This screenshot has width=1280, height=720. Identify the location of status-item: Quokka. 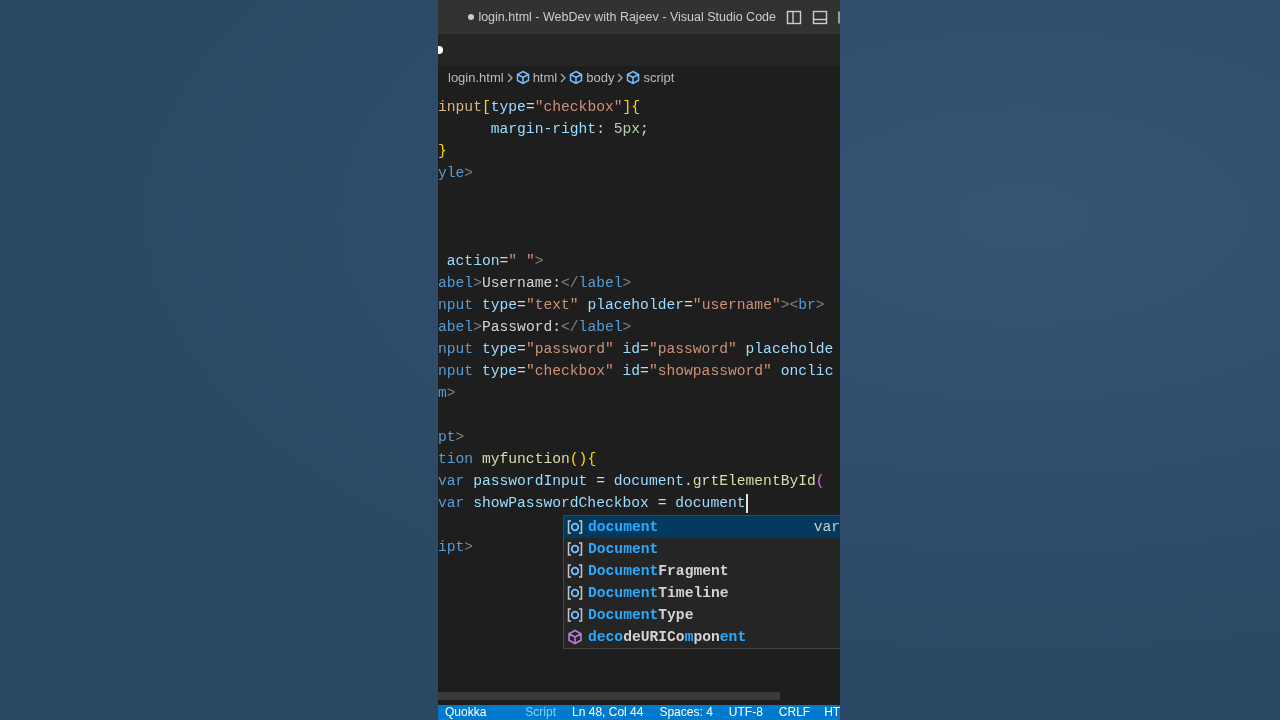
(466, 712).